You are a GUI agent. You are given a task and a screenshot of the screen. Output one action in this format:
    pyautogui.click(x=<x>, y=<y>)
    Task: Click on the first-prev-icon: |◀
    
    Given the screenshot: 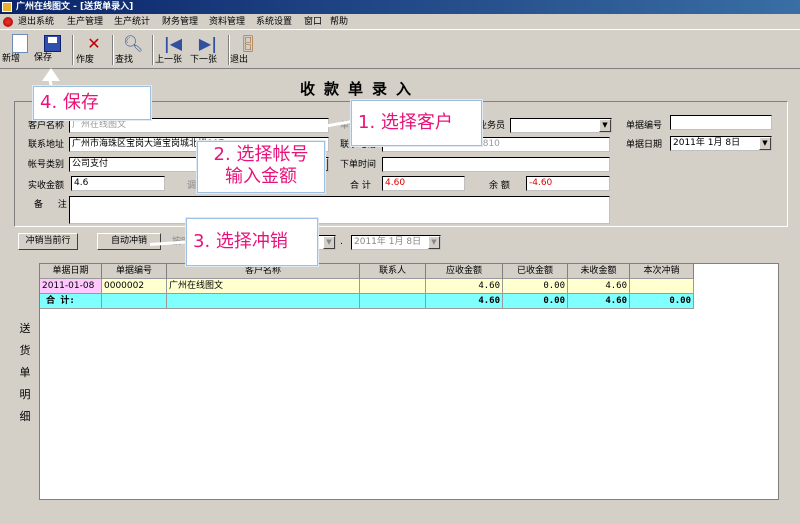 What is the action you would take?
    pyautogui.click(x=173, y=43)
    